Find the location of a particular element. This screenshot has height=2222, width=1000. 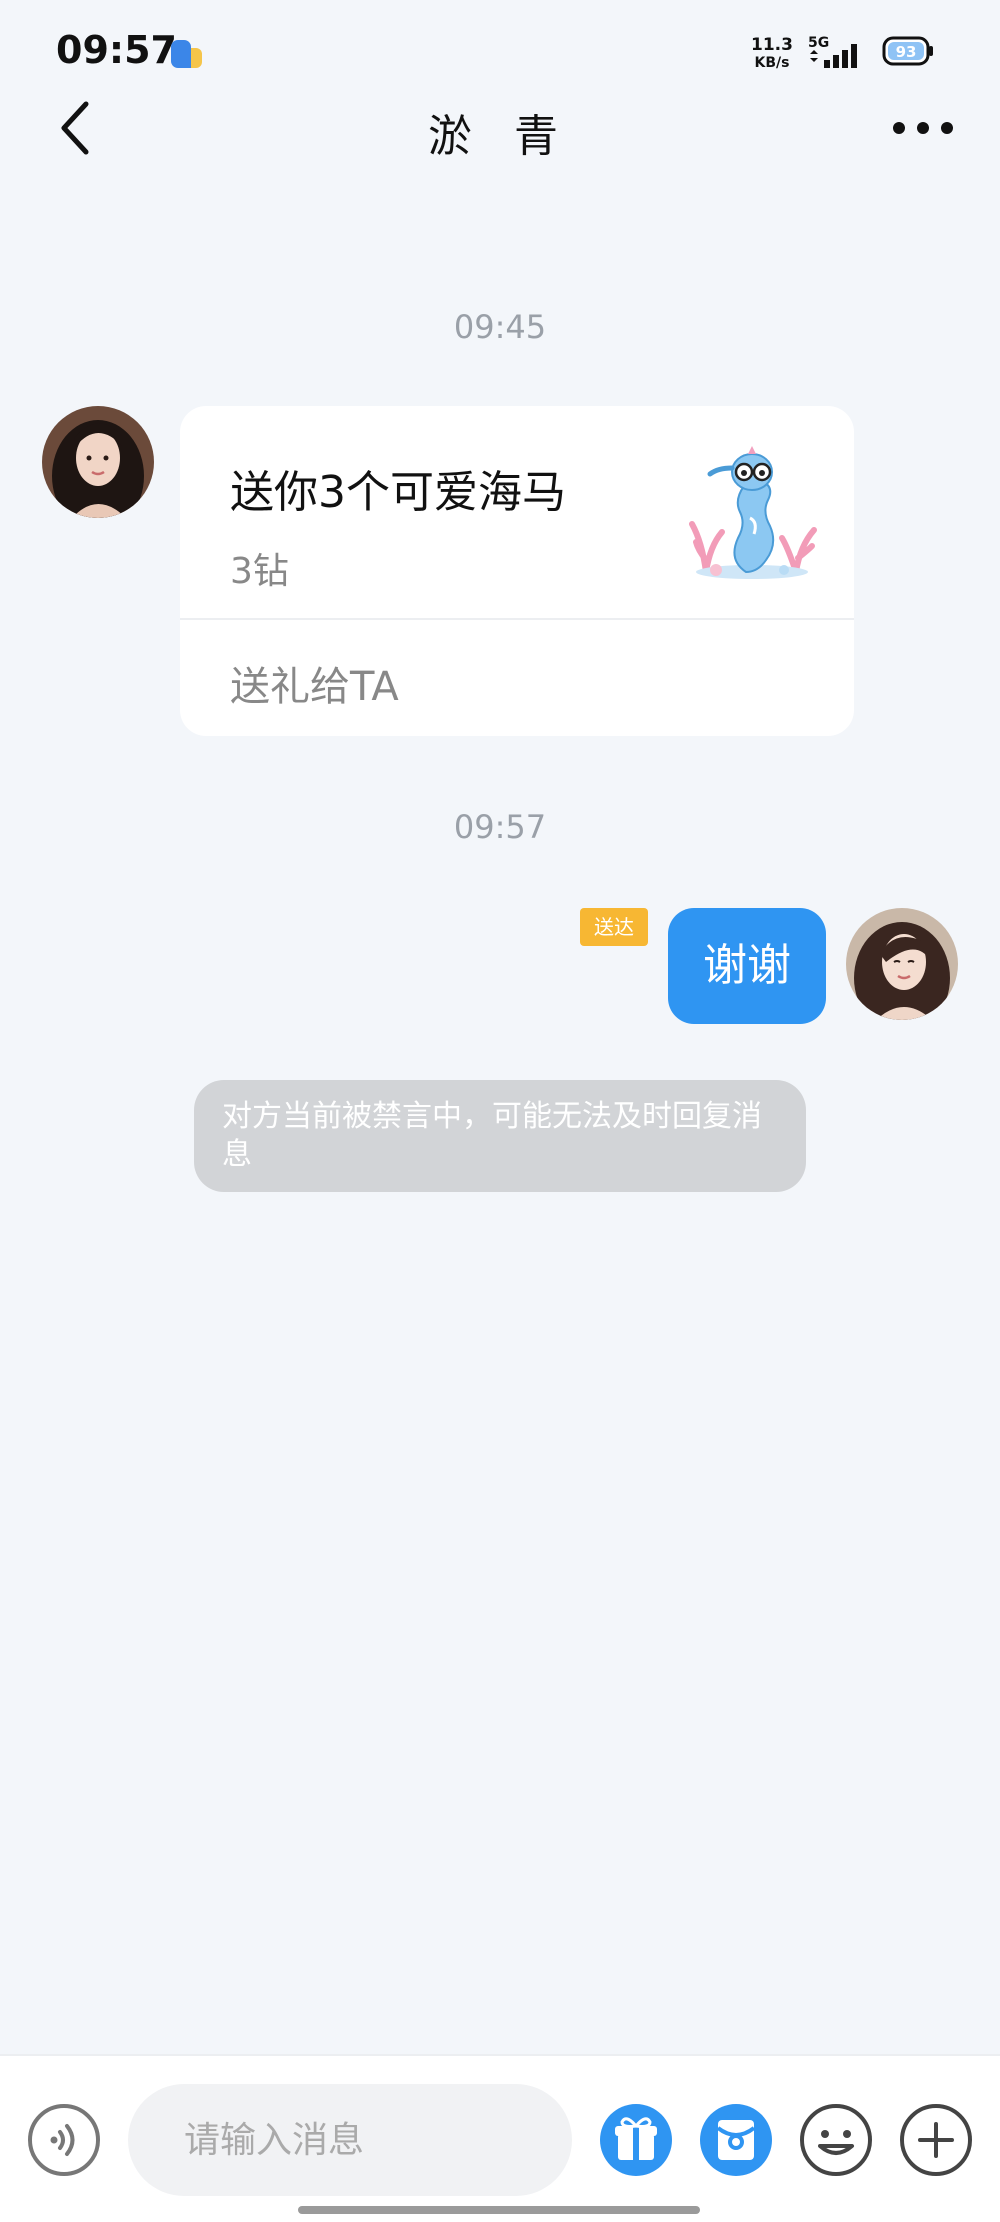

voice-icon is located at coordinates (64, 2140).